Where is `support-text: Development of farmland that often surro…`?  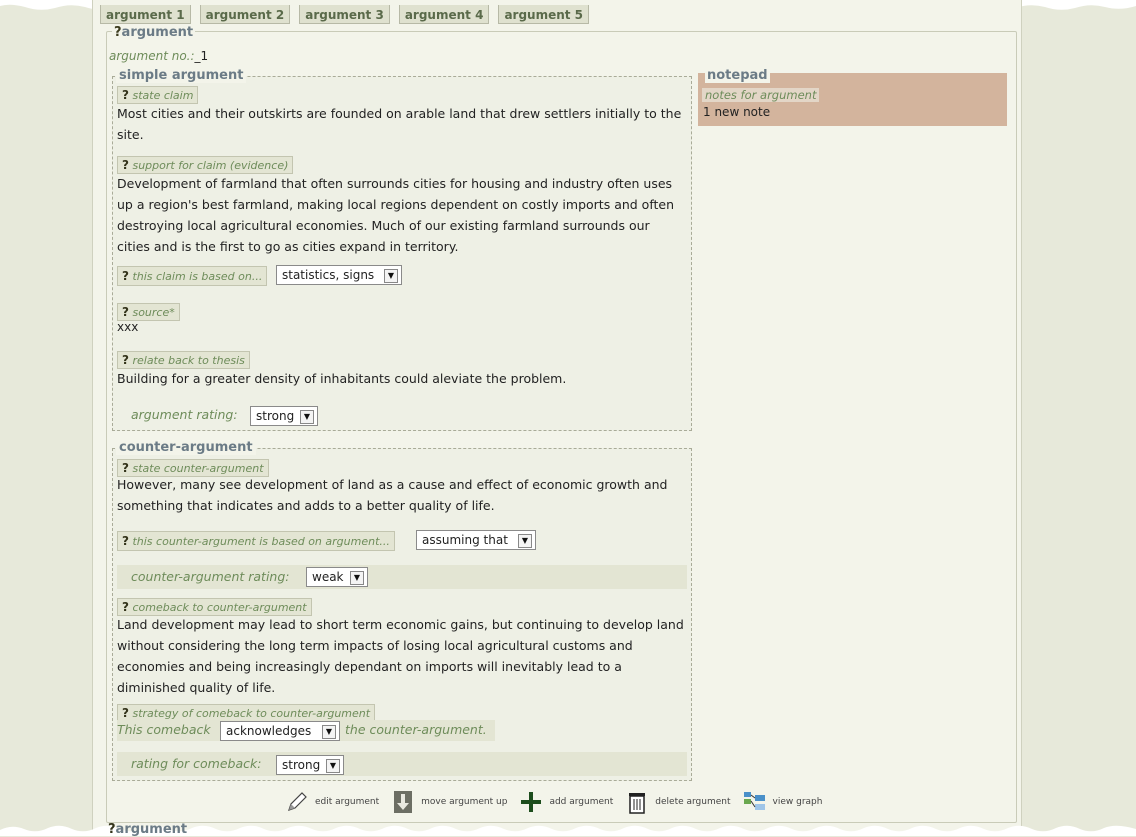 support-text: Development of farmland that often surro… is located at coordinates (399, 215).